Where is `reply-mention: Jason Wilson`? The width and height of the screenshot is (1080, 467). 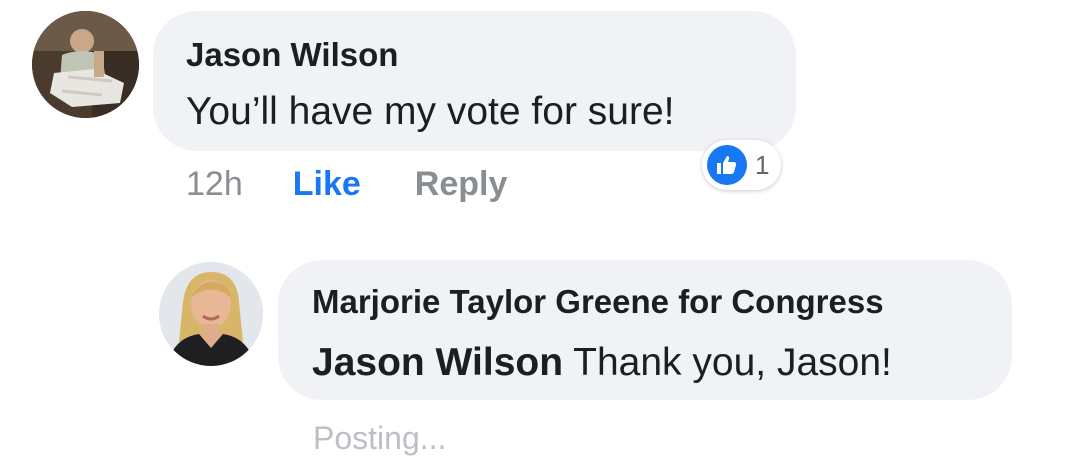
reply-mention: Jason Wilson is located at coordinates (437, 362).